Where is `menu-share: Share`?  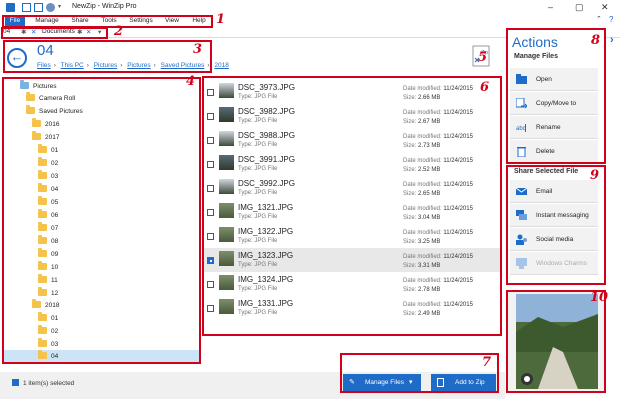
menu-share: Share is located at coordinates (80, 21).